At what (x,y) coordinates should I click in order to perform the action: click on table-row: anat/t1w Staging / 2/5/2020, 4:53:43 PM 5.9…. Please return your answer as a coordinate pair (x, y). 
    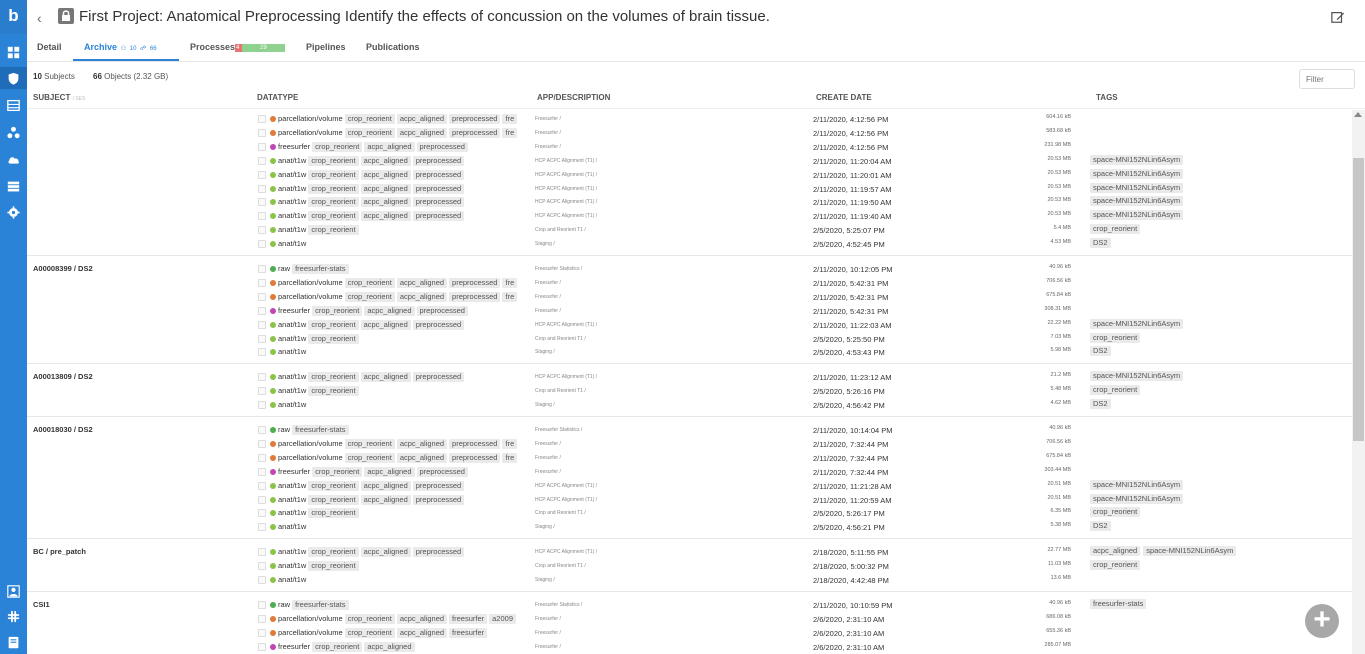
    Looking at the image, I should click on (689, 352).